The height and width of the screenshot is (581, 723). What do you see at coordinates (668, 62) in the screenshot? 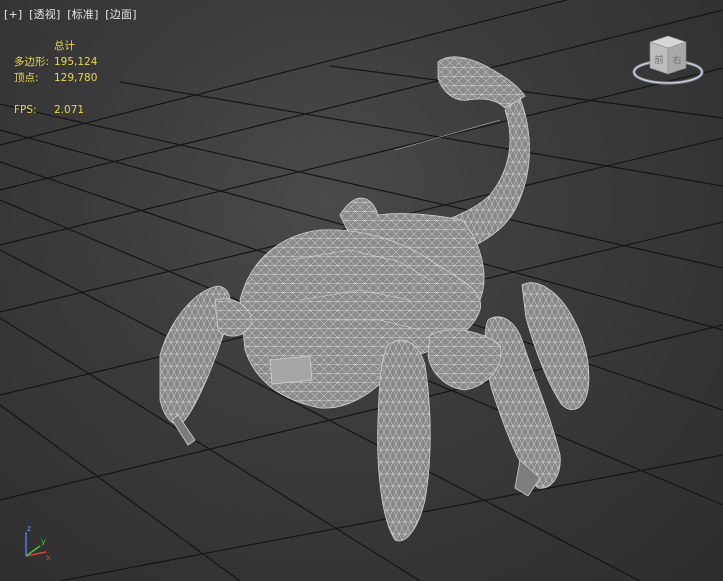
I see `viewcube-icon: 前 右` at bounding box center [668, 62].